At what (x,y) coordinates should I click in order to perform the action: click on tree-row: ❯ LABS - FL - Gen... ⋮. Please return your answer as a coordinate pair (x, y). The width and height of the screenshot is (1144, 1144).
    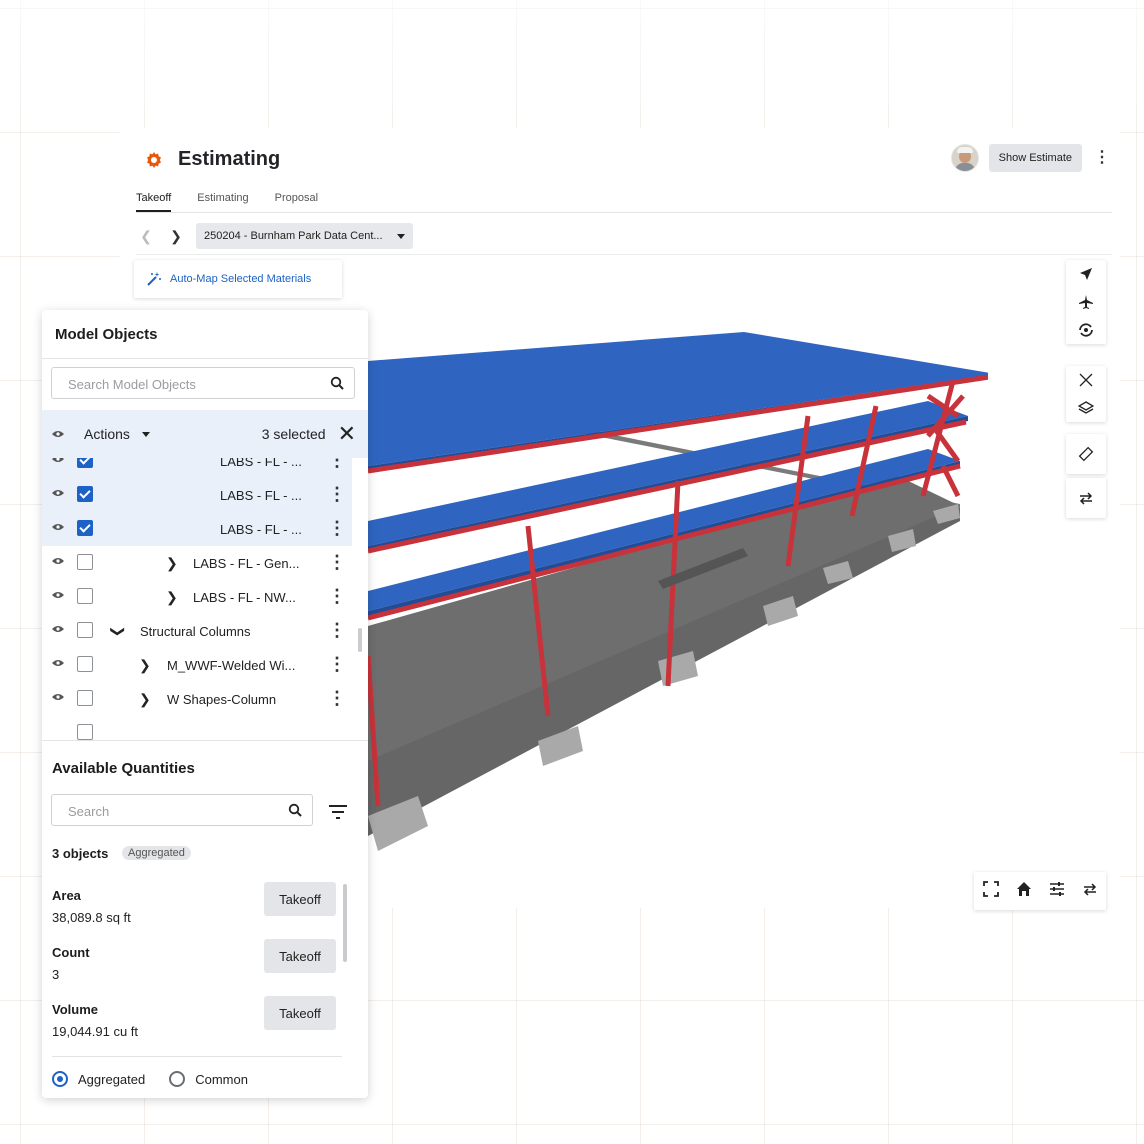
    Looking at the image, I should click on (197, 563).